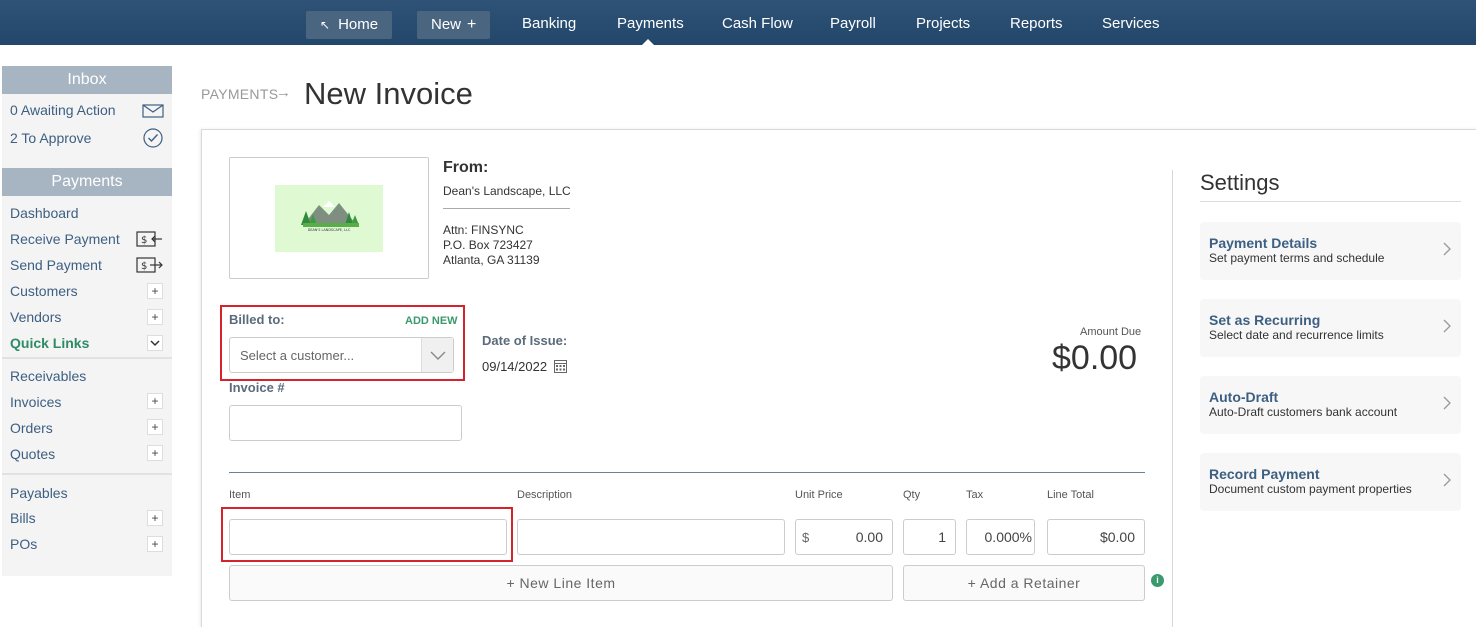 The image size is (1476, 627). Describe the element at coordinates (49, 343) in the screenshot. I see `sidebar-item-quick-links: Quick Links` at that location.